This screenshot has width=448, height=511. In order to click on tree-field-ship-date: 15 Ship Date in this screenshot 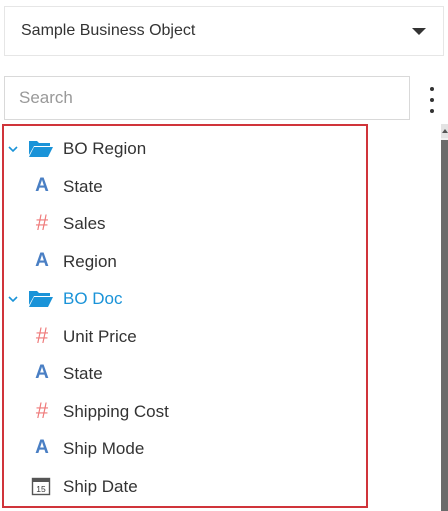, I will do `click(185, 486)`.